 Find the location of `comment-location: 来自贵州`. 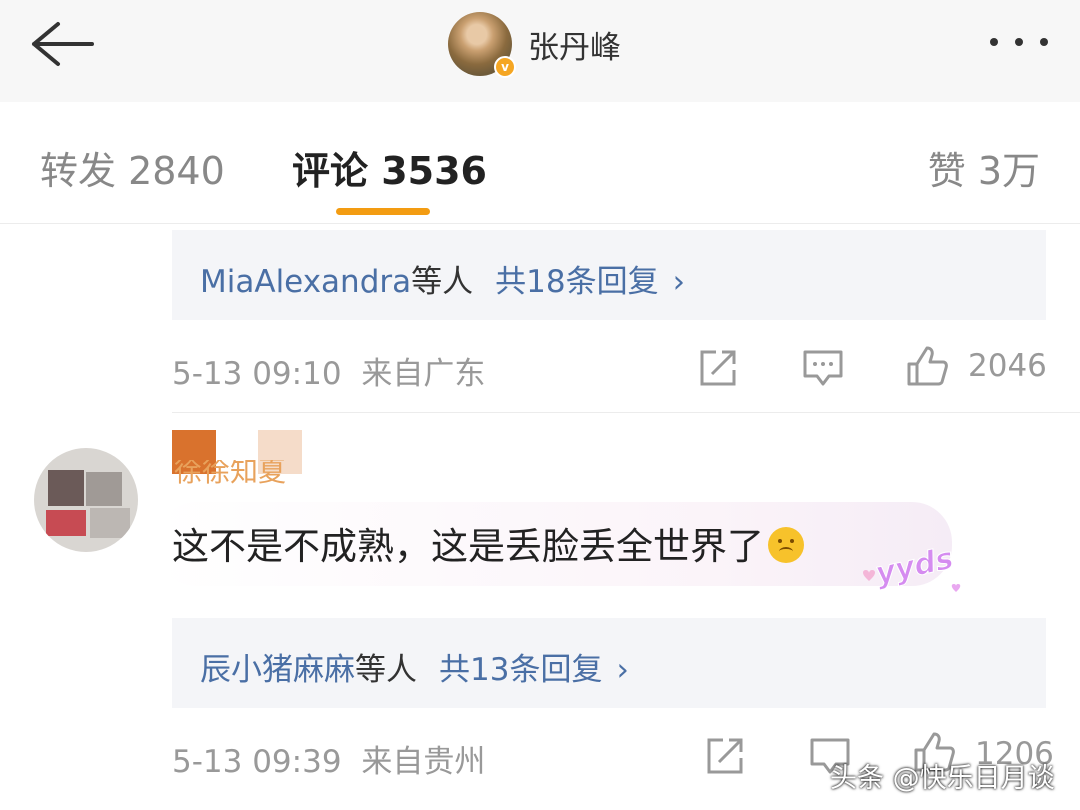

comment-location: 来自贵州 is located at coordinates (423, 762).